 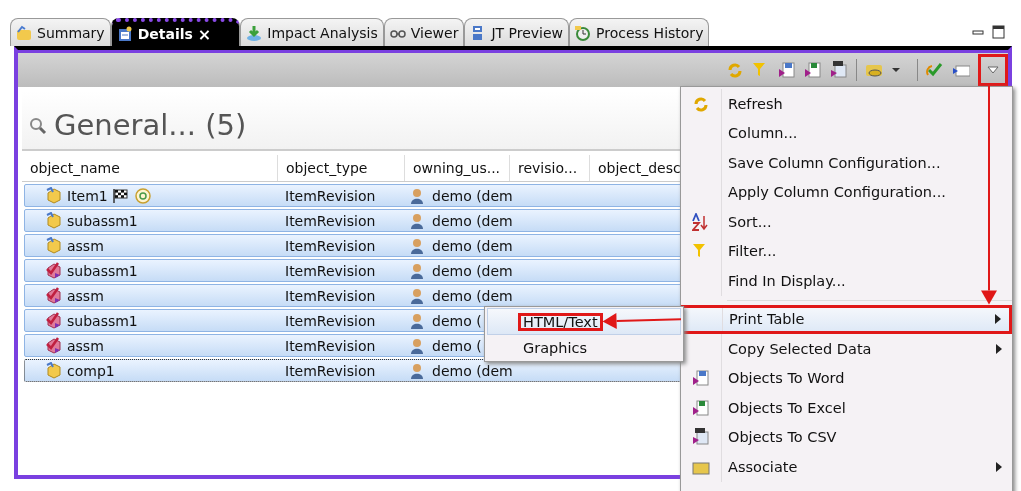 What do you see at coordinates (846, 467) in the screenshot?
I see `menu-item: Associate` at bounding box center [846, 467].